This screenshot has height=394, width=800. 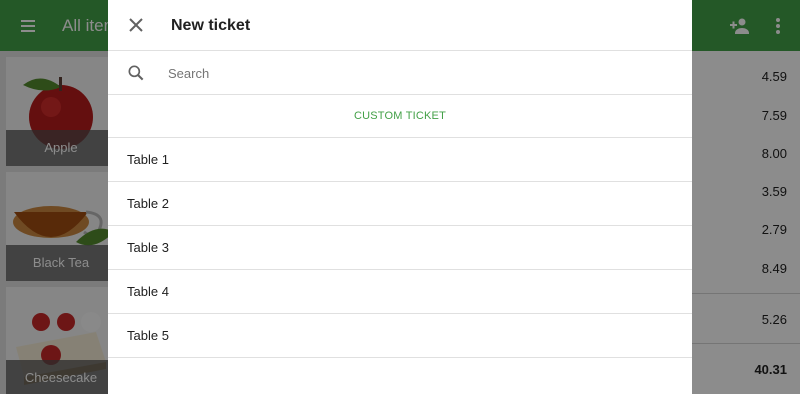 I want to click on search-bar, so click(x=400, y=73).